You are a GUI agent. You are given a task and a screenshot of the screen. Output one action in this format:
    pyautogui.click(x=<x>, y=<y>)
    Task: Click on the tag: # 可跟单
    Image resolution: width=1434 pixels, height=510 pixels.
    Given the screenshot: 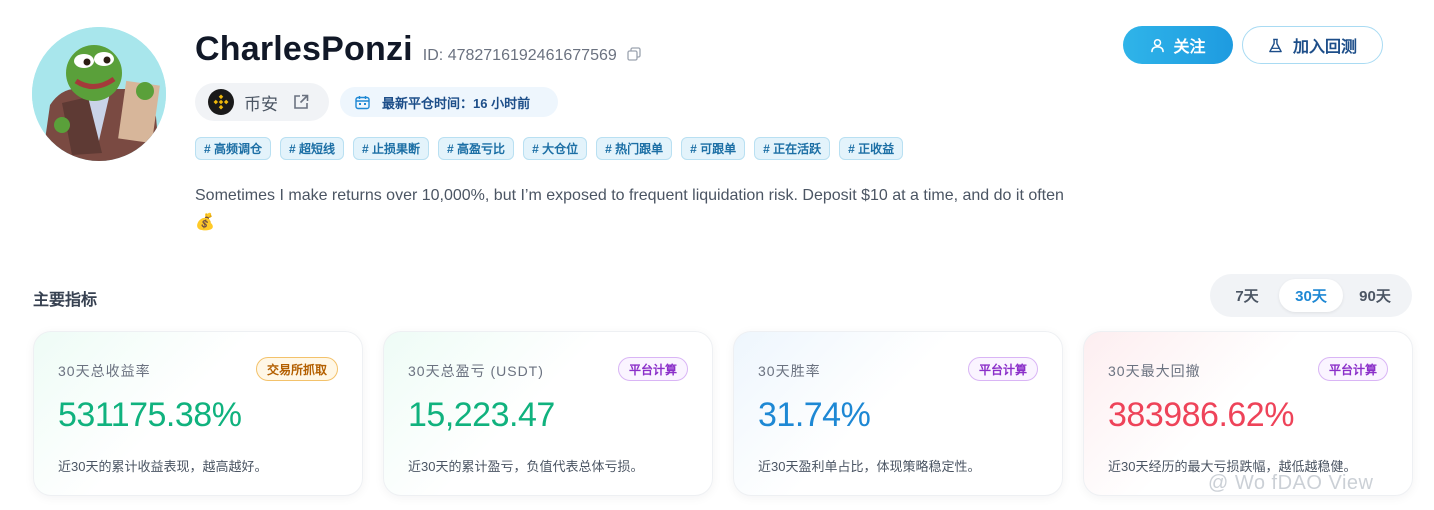 What is the action you would take?
    pyautogui.click(x=713, y=148)
    